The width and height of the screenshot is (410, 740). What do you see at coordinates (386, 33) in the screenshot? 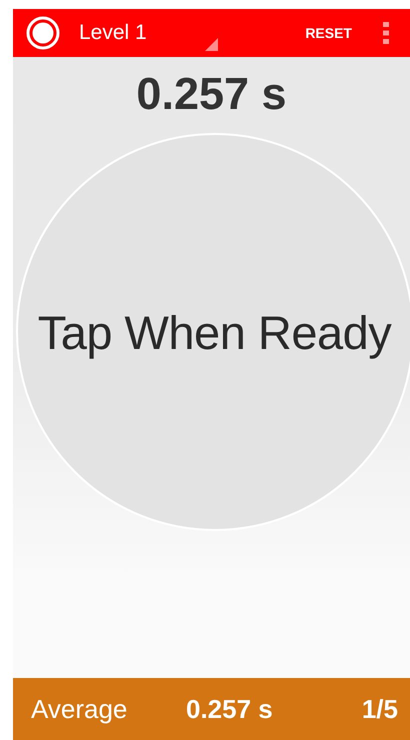
I see `more-menu-icon` at bounding box center [386, 33].